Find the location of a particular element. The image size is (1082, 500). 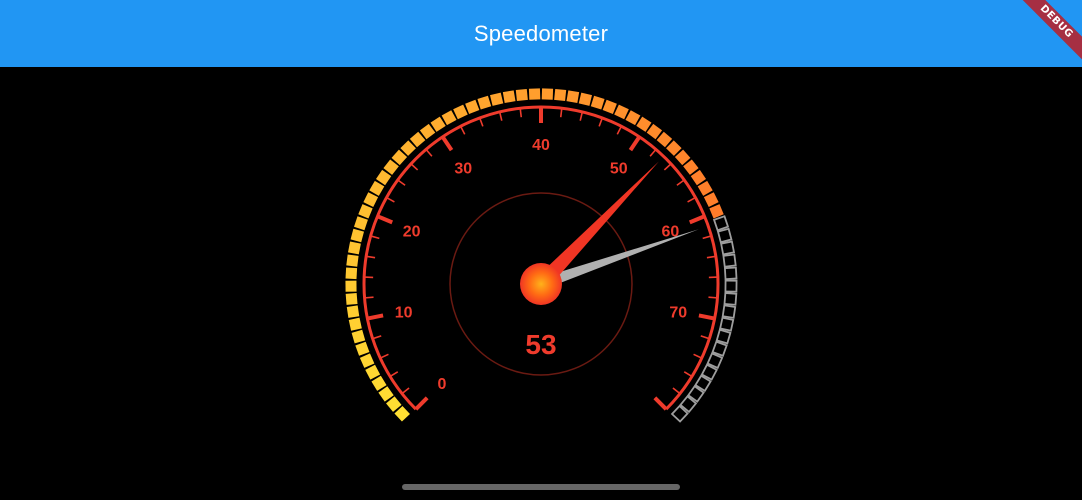

needle-hub is located at coordinates (541, 284).